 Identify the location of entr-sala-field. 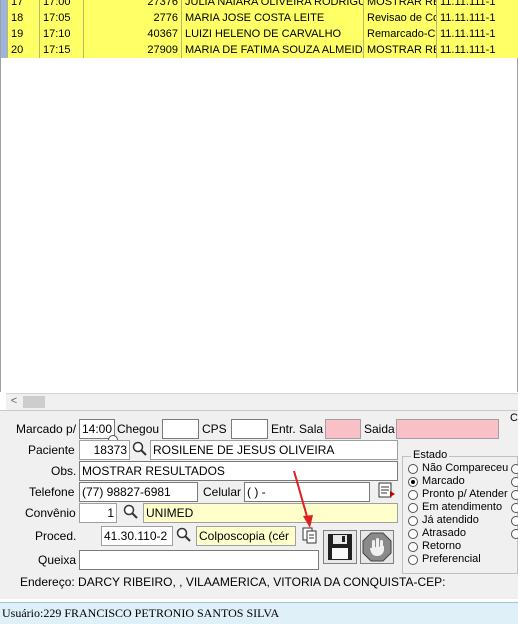
(343, 429).